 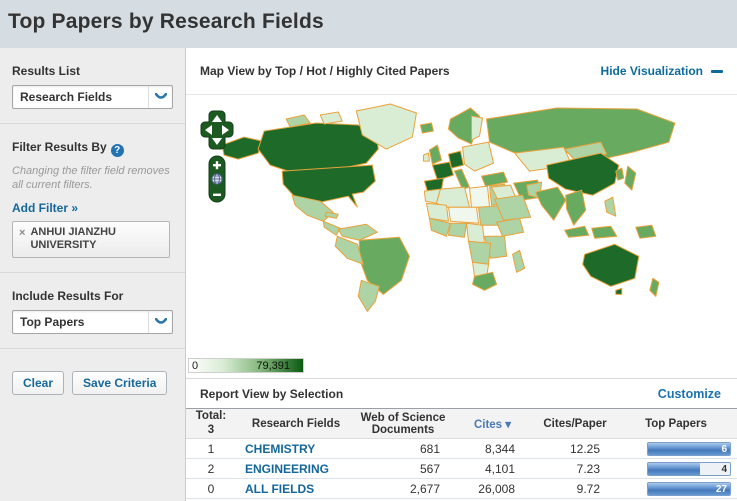 What do you see at coordinates (92, 208) in the screenshot?
I see `add-filter-link: Add Filter »` at bounding box center [92, 208].